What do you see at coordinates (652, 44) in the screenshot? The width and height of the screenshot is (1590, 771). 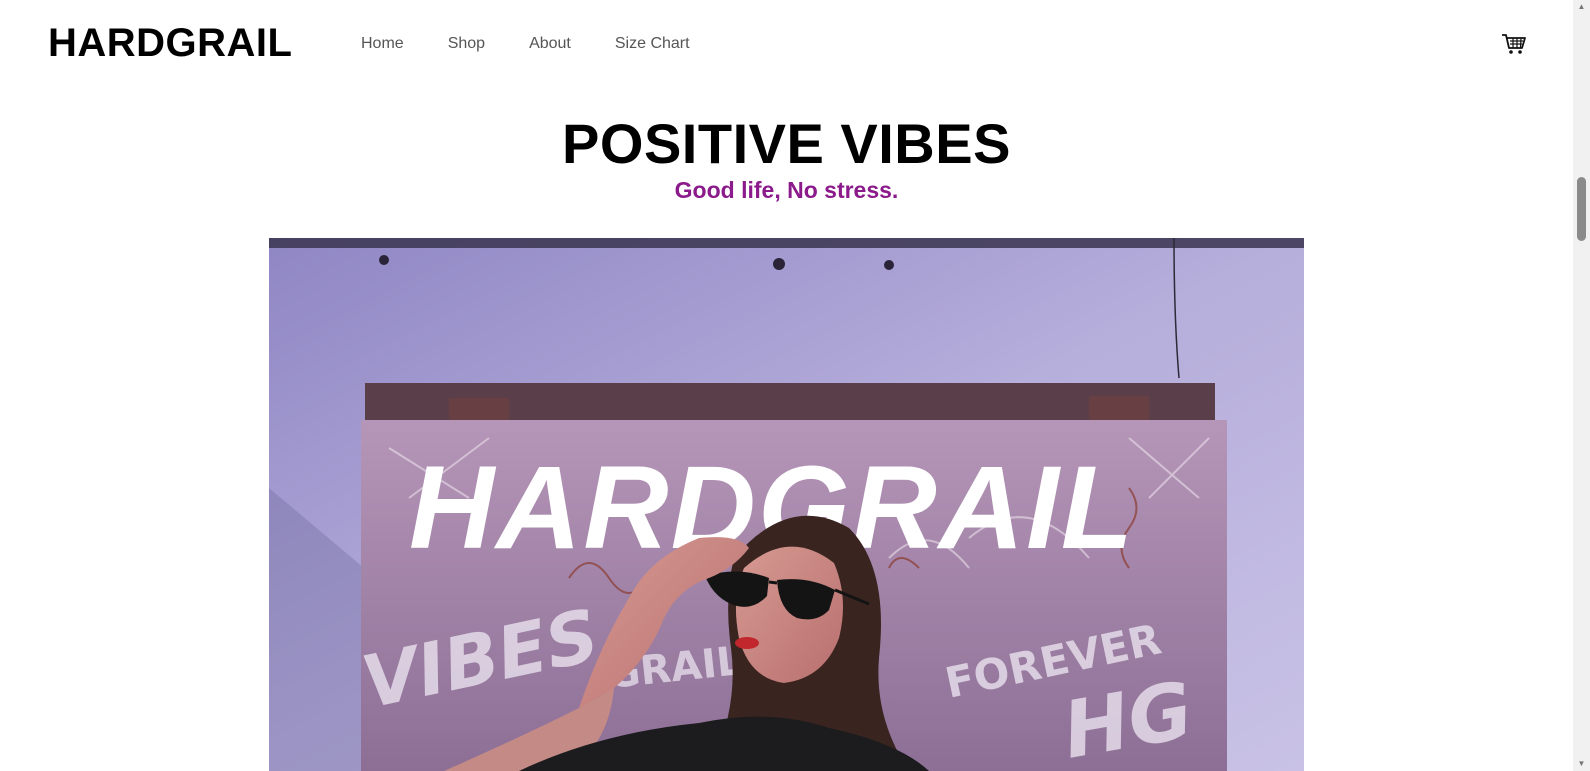 I see `nav-size-chart-link: Size Chart` at bounding box center [652, 44].